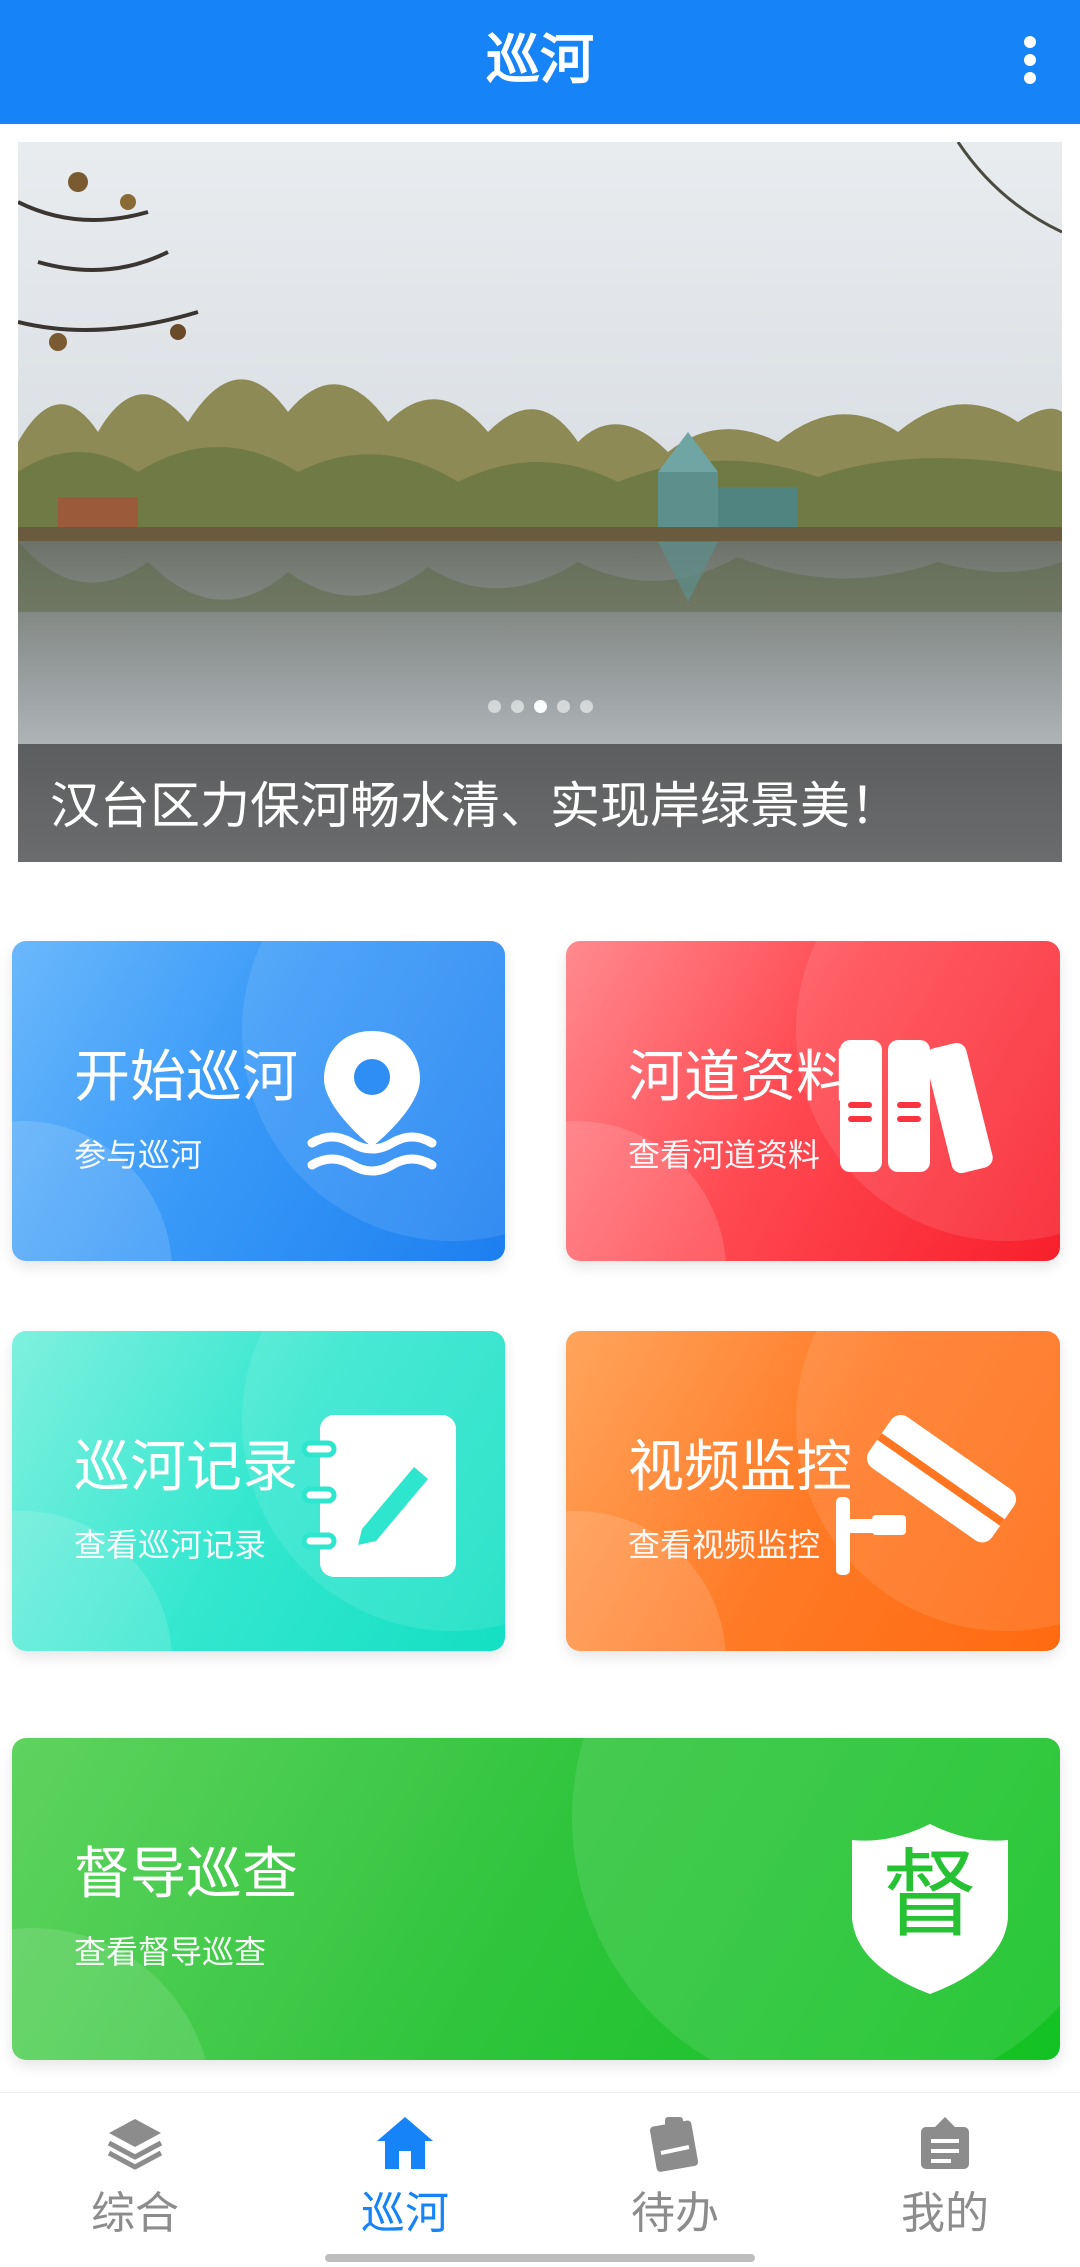 This screenshot has height=2267, width=1080. Describe the element at coordinates (138, 1155) in the screenshot. I see `card-subtitle: 参与巡河` at that location.